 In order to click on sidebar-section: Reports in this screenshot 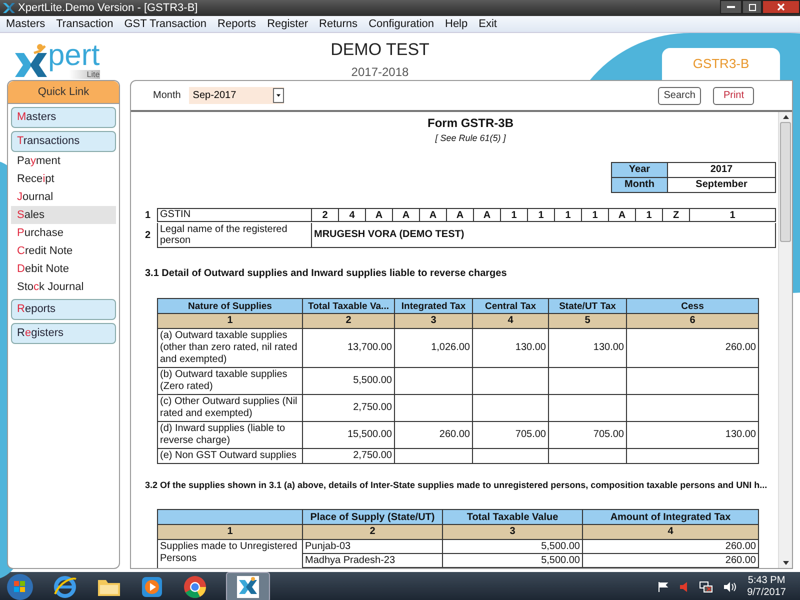, I will do `click(63, 309)`.